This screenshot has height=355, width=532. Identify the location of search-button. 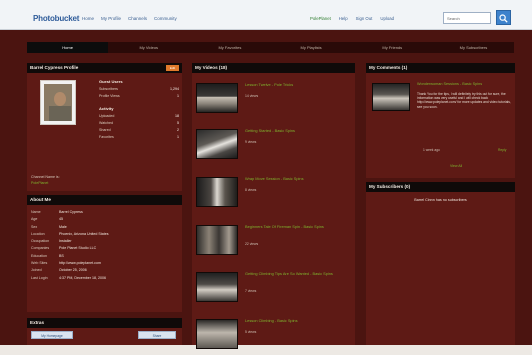
(503, 17).